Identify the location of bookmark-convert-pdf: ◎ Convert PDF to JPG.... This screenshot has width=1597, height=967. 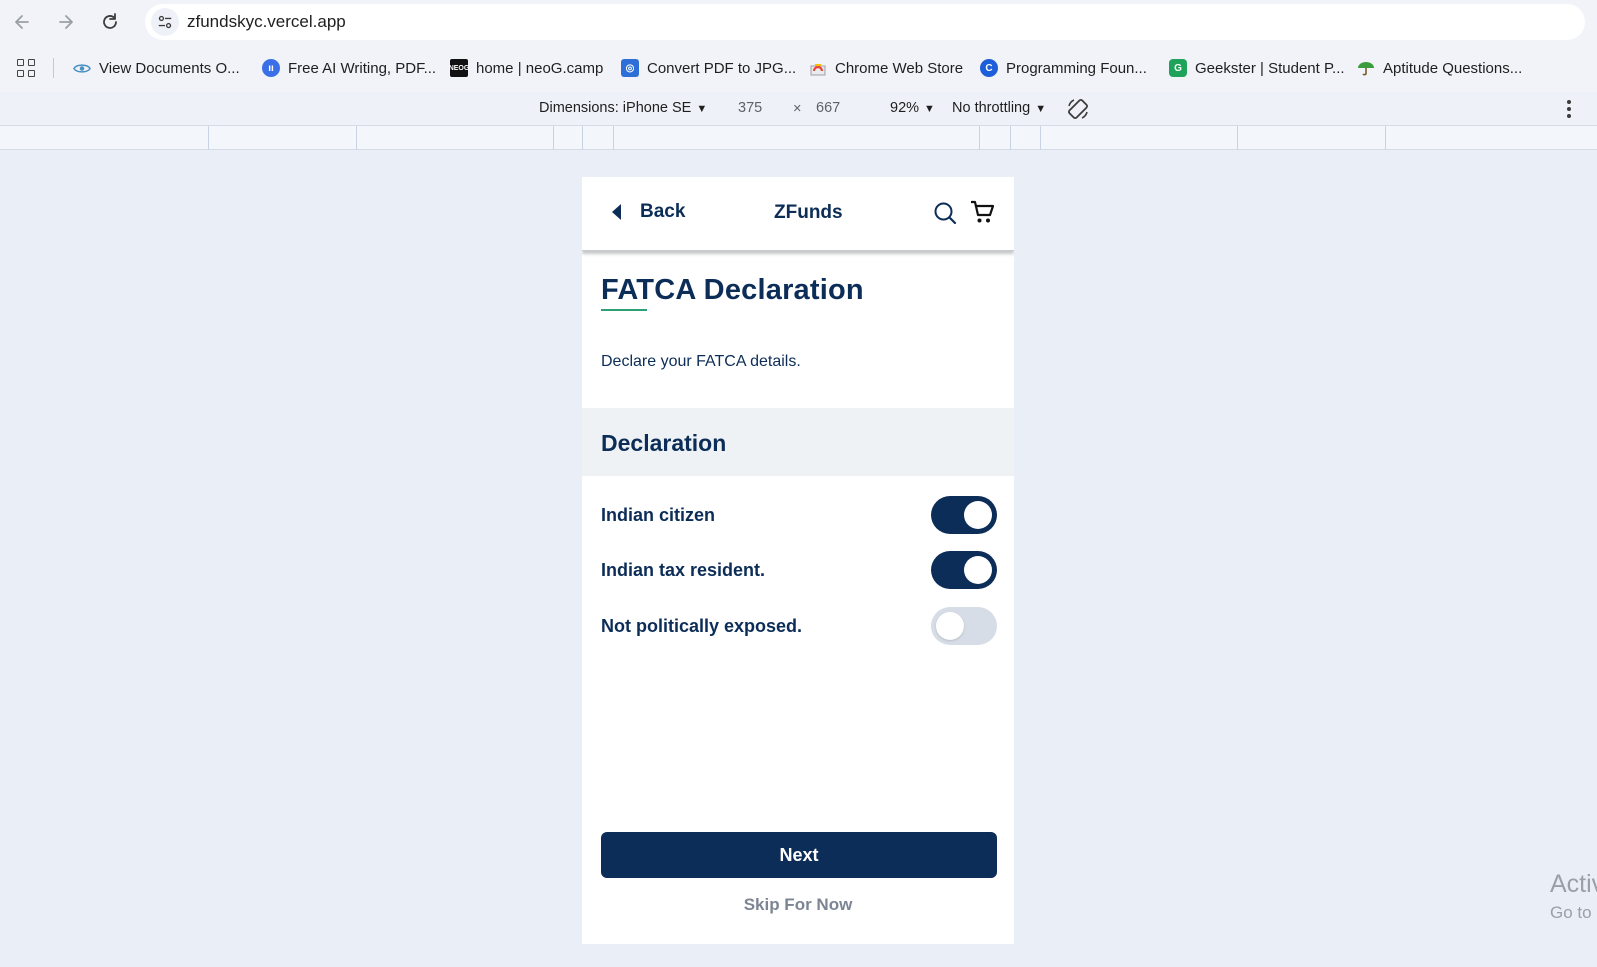
(708, 68).